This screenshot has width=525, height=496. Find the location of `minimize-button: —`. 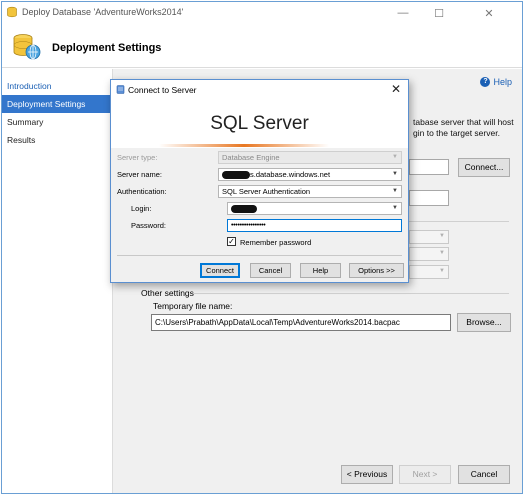

minimize-button: — is located at coordinates (403, 13).